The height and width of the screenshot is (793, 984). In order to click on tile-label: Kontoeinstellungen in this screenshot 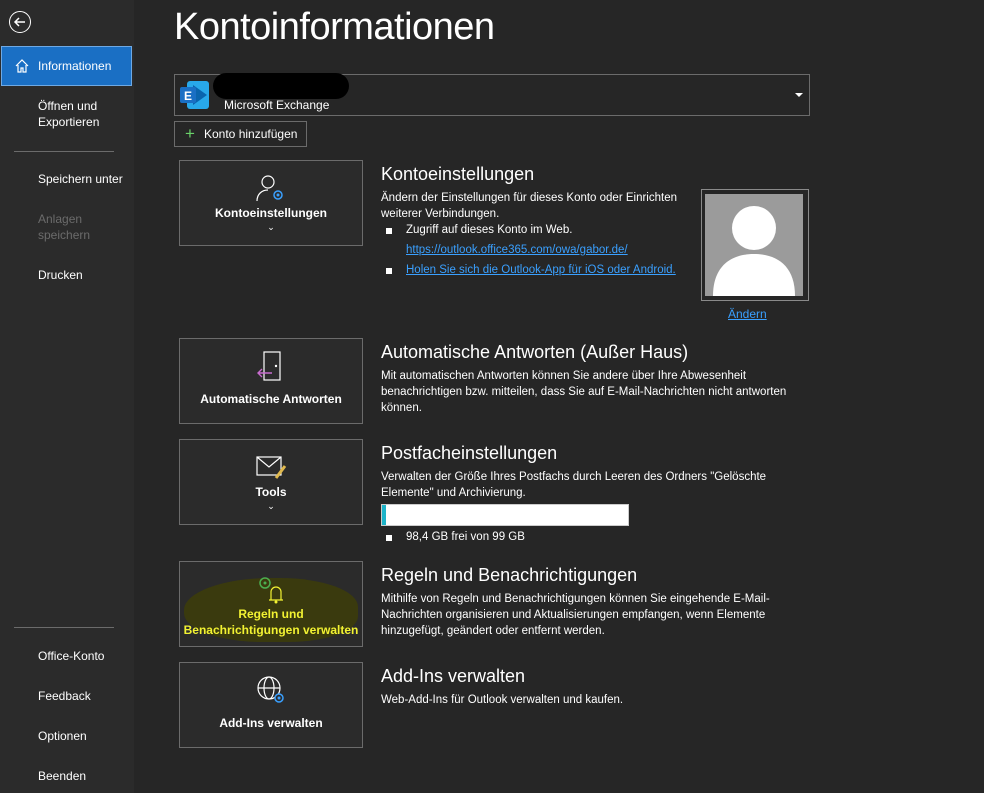, I will do `click(271, 213)`.